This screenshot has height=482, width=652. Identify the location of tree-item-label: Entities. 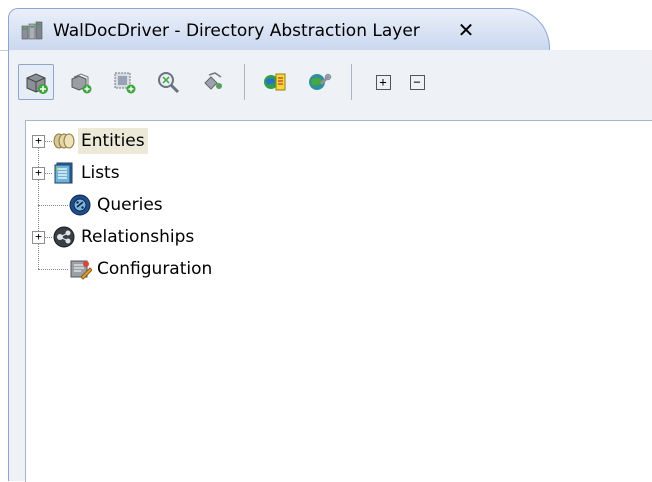
(113, 141).